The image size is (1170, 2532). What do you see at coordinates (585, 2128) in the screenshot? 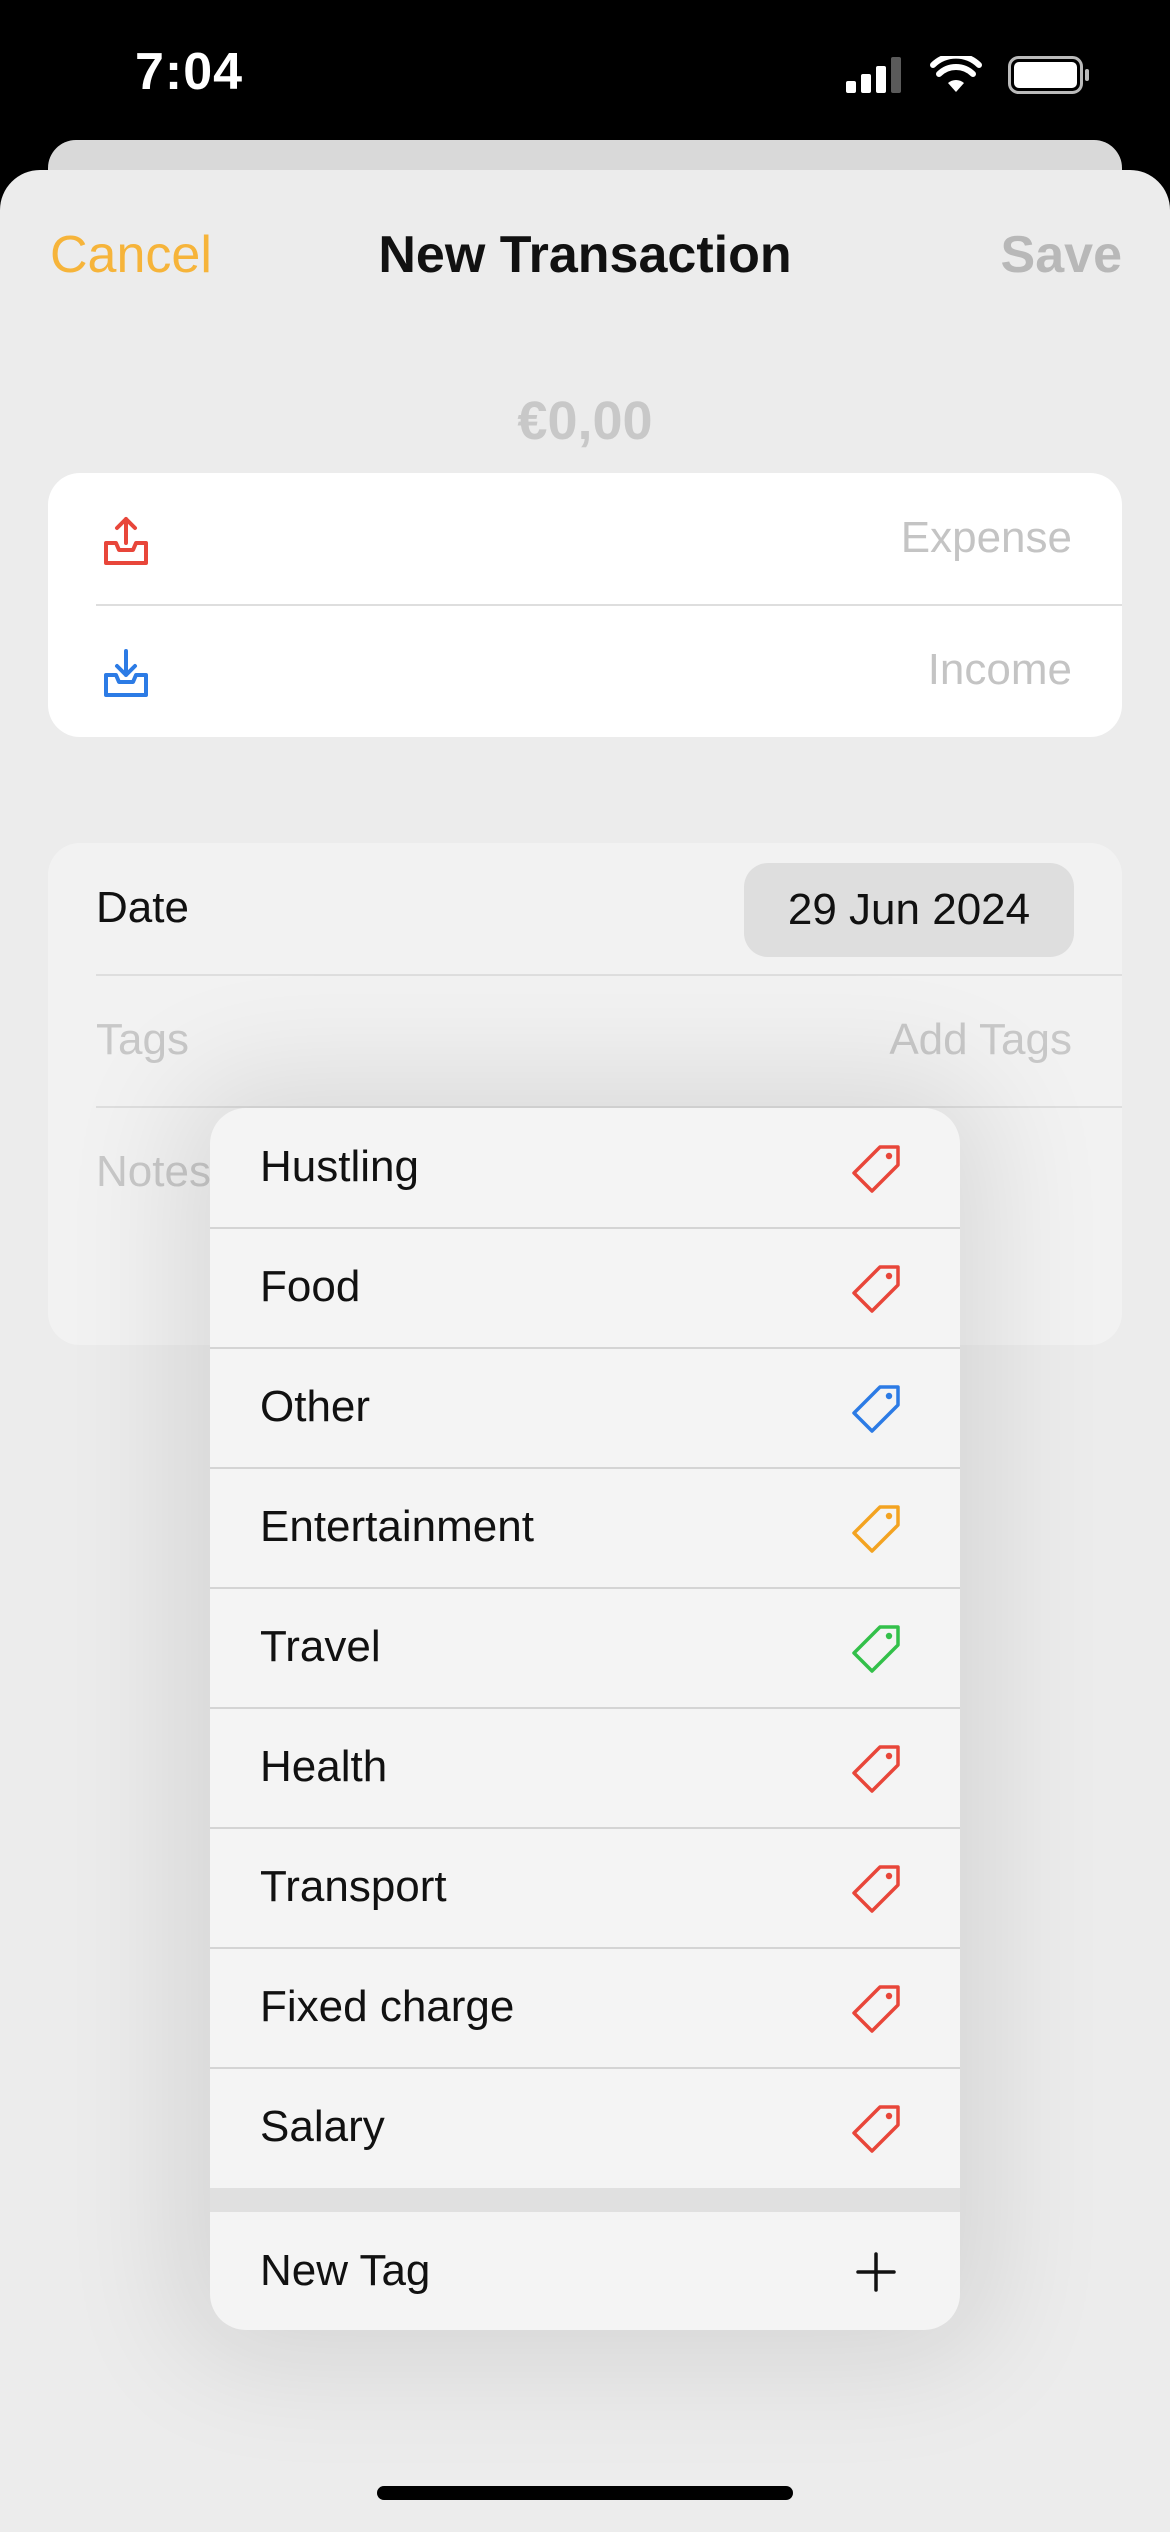
I see `tag-option-salary: Salary` at bounding box center [585, 2128].